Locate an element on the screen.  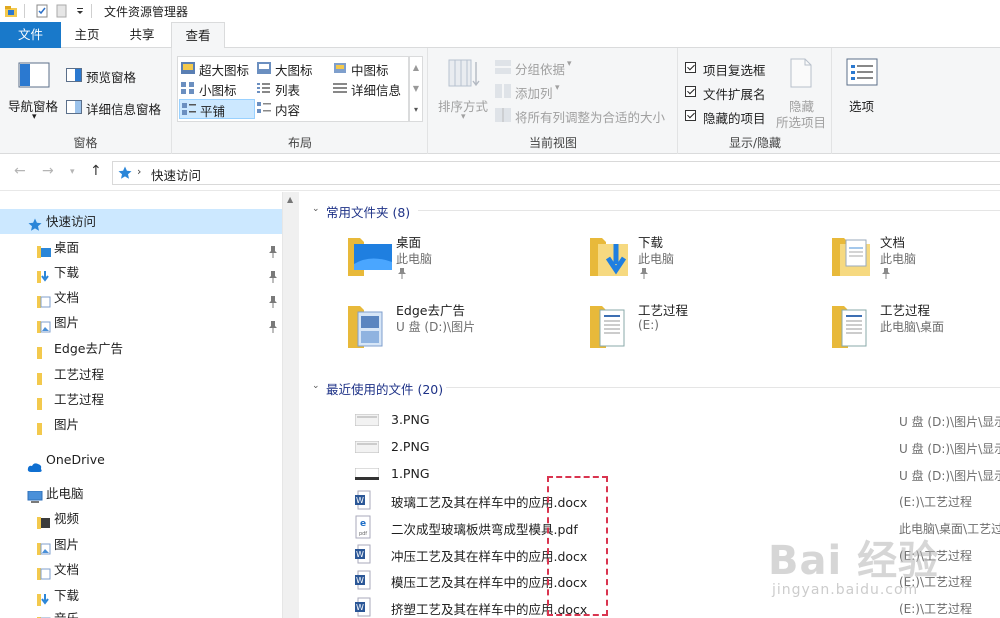
recent-file-path: U 盘 (D:)\图片\显示 is located at coordinates (949, 476).